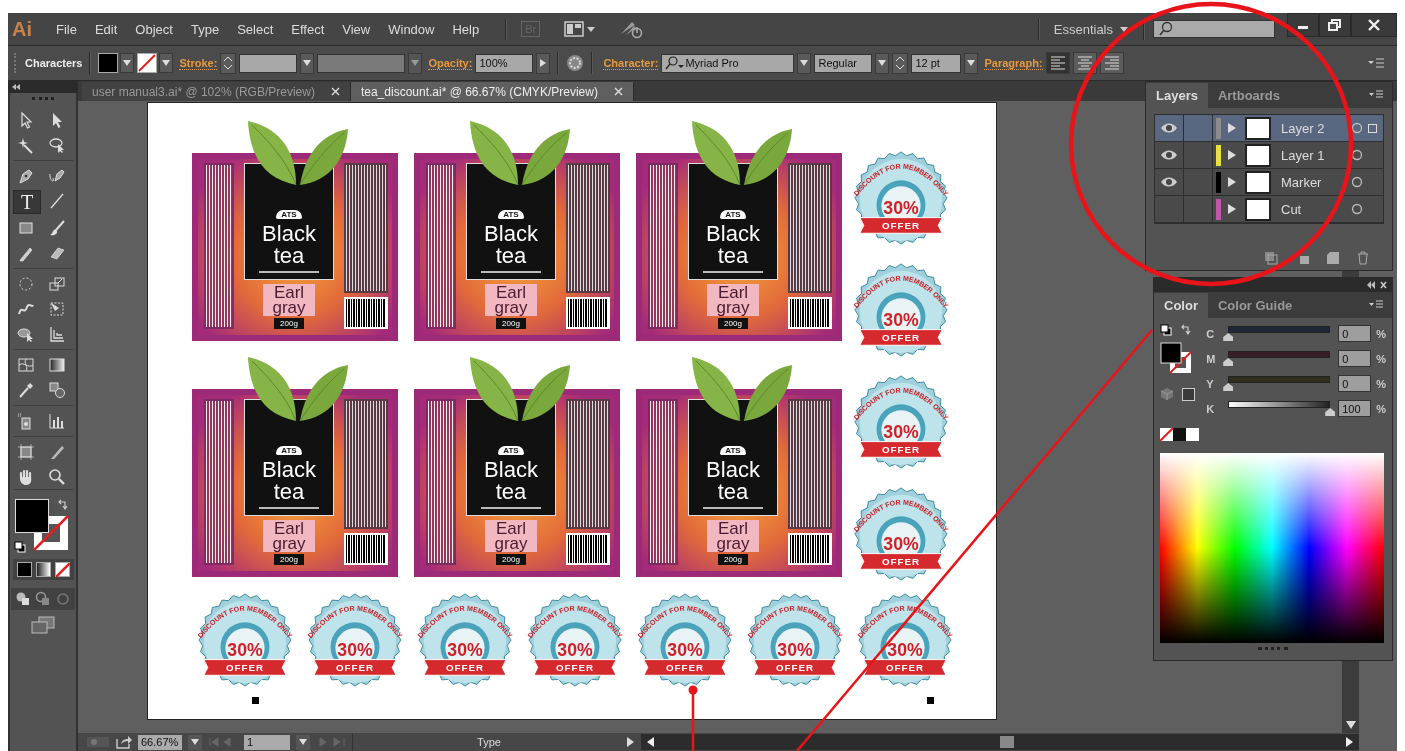  I want to click on restore-button, so click(1335, 25).